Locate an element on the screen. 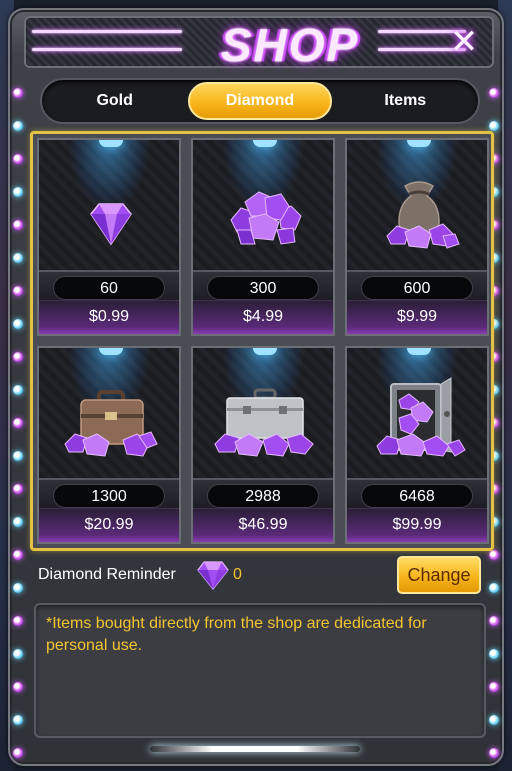 The width and height of the screenshot is (512, 771). close-button: ✕ is located at coordinates (464, 42).